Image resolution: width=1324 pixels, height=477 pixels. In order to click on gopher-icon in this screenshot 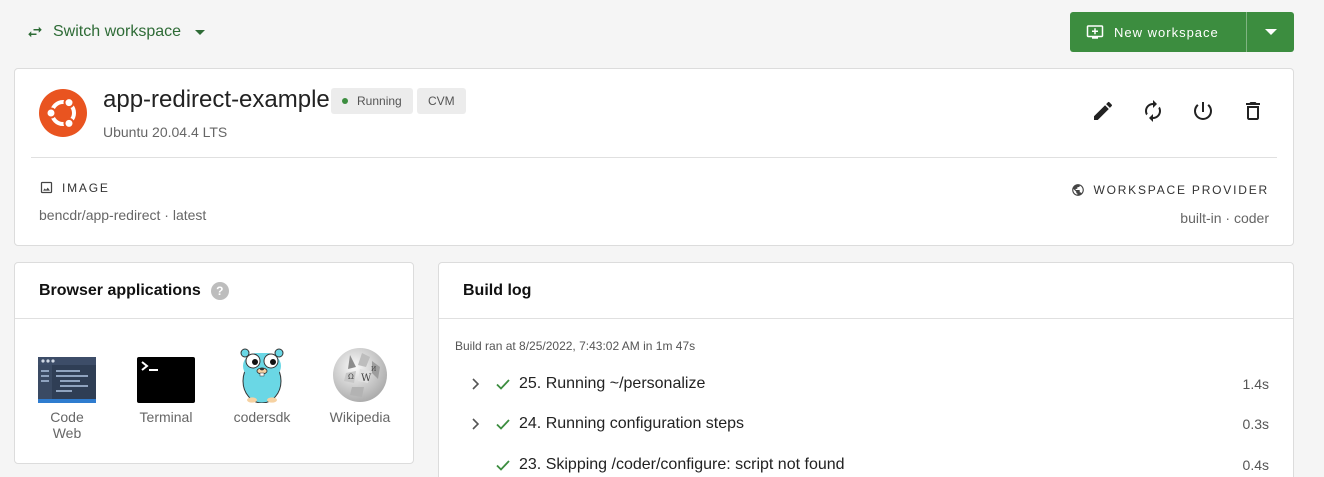, I will do `click(262, 375)`.